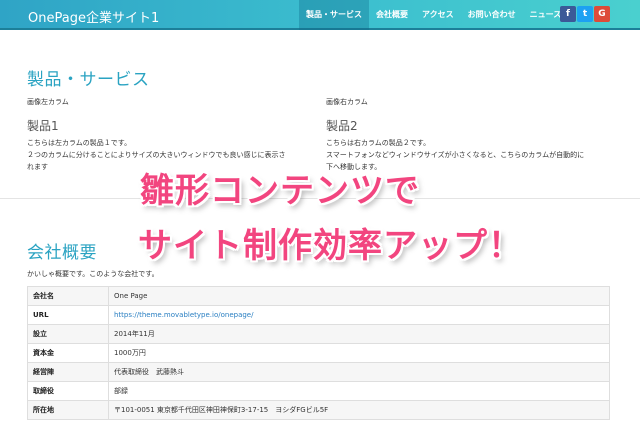 This screenshot has height=436, width=640. I want to click on company-url-link: https://theme.movabletype.io/onepage/, so click(183, 315).